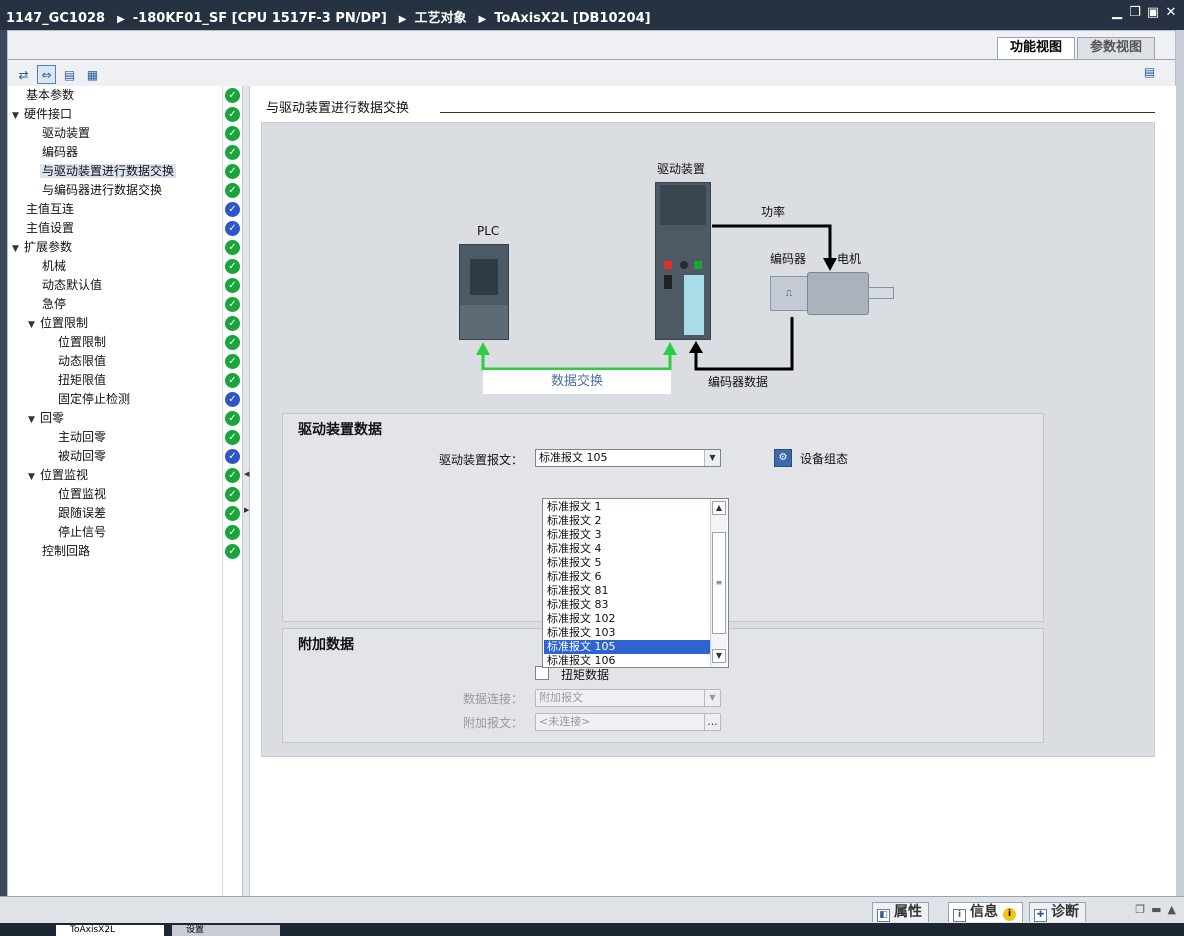 This screenshot has width=1184, height=936. Describe the element at coordinates (1149, 74) in the screenshot. I see `settings-icon: ▤` at that location.